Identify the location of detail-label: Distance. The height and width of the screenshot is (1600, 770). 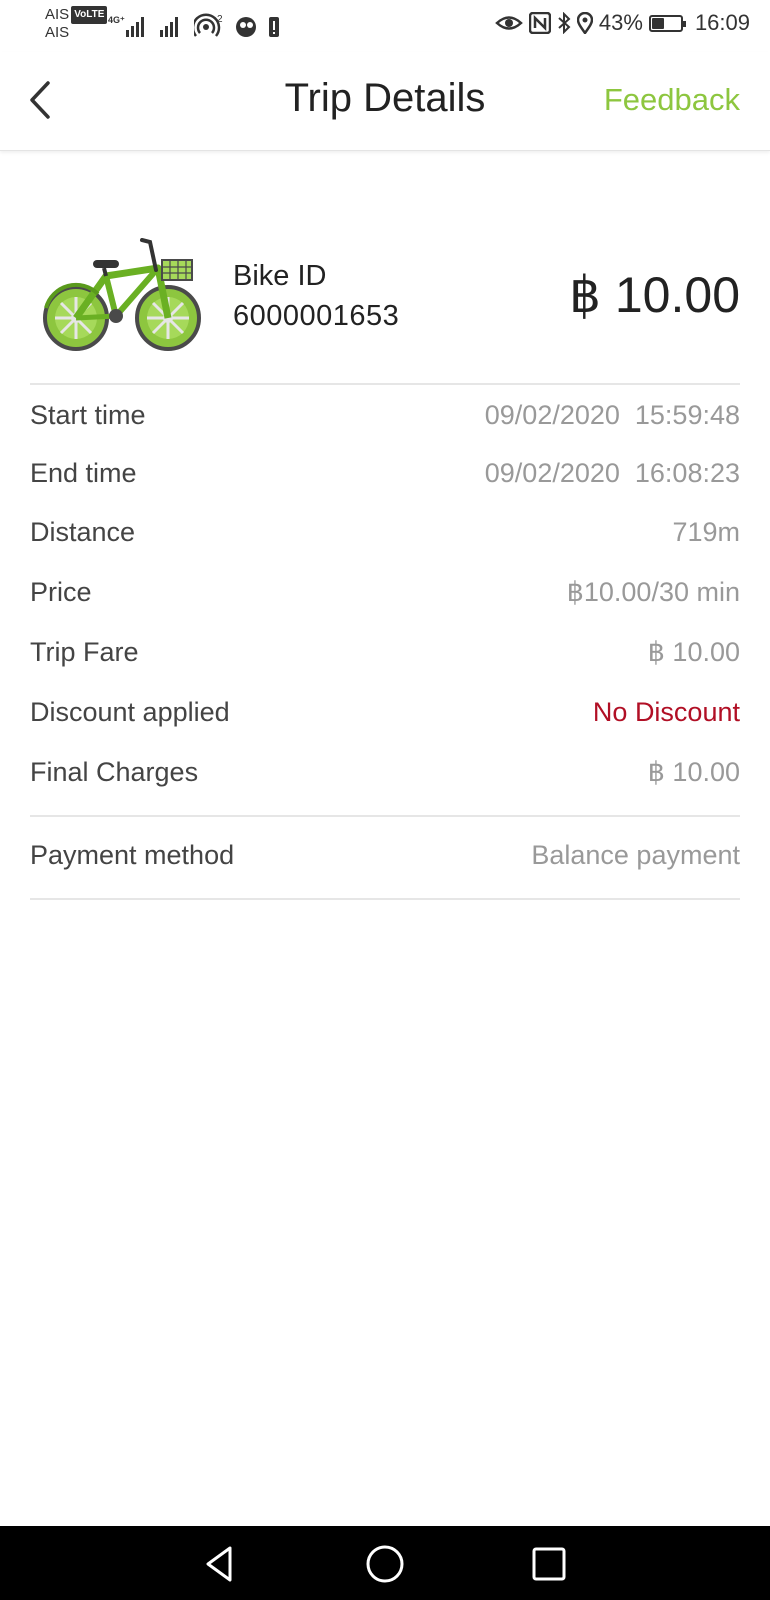
(83, 532).